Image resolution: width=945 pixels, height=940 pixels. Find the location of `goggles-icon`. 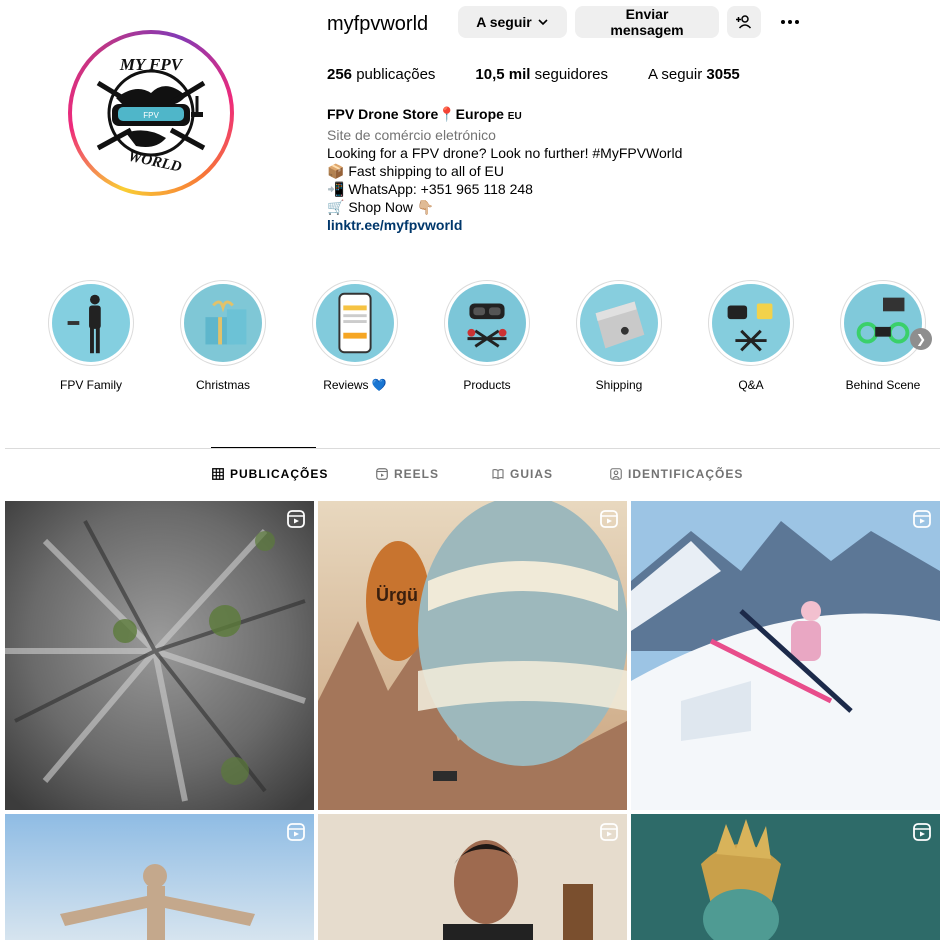

goggles-icon is located at coordinates (487, 325).